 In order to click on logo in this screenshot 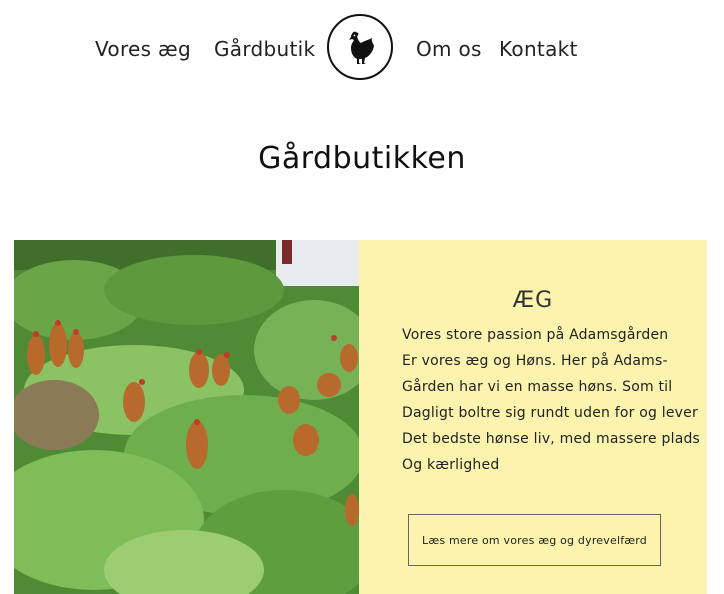, I will do `click(360, 47)`.